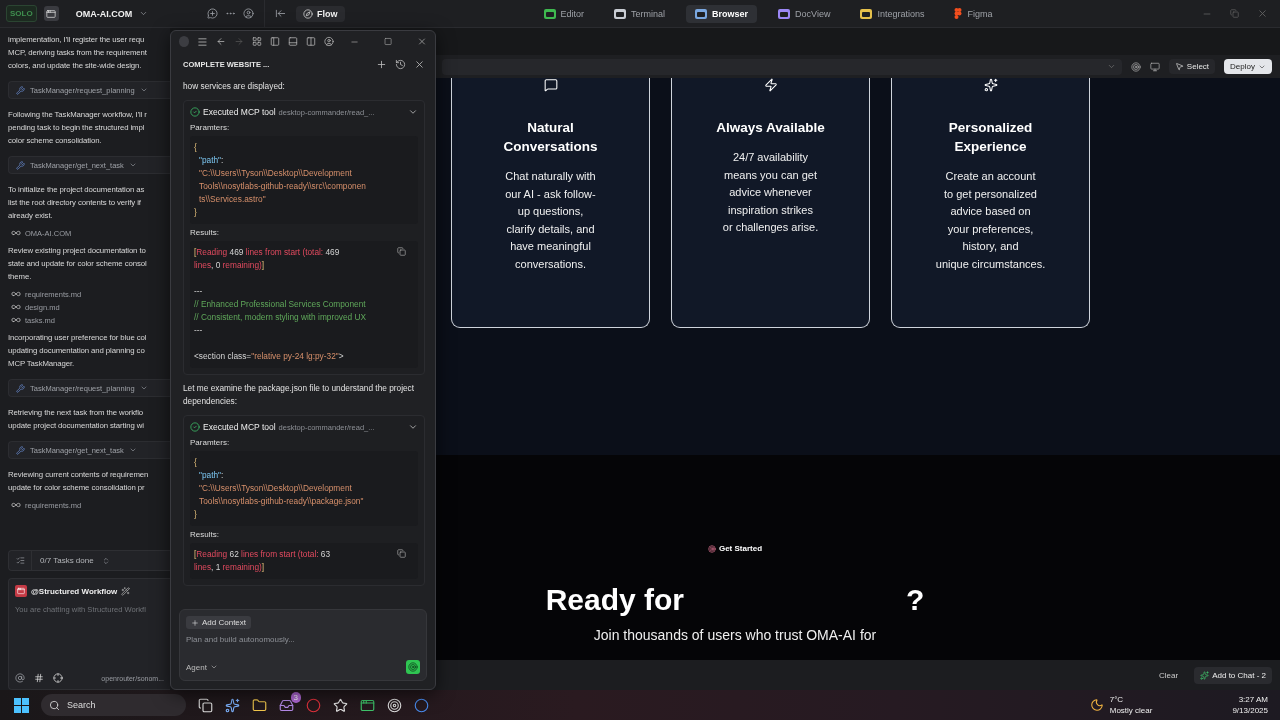 Image resolution: width=1280 pixels, height=720 pixels. Describe the element at coordinates (973, 13) in the screenshot. I see `tab: Figma` at that location.